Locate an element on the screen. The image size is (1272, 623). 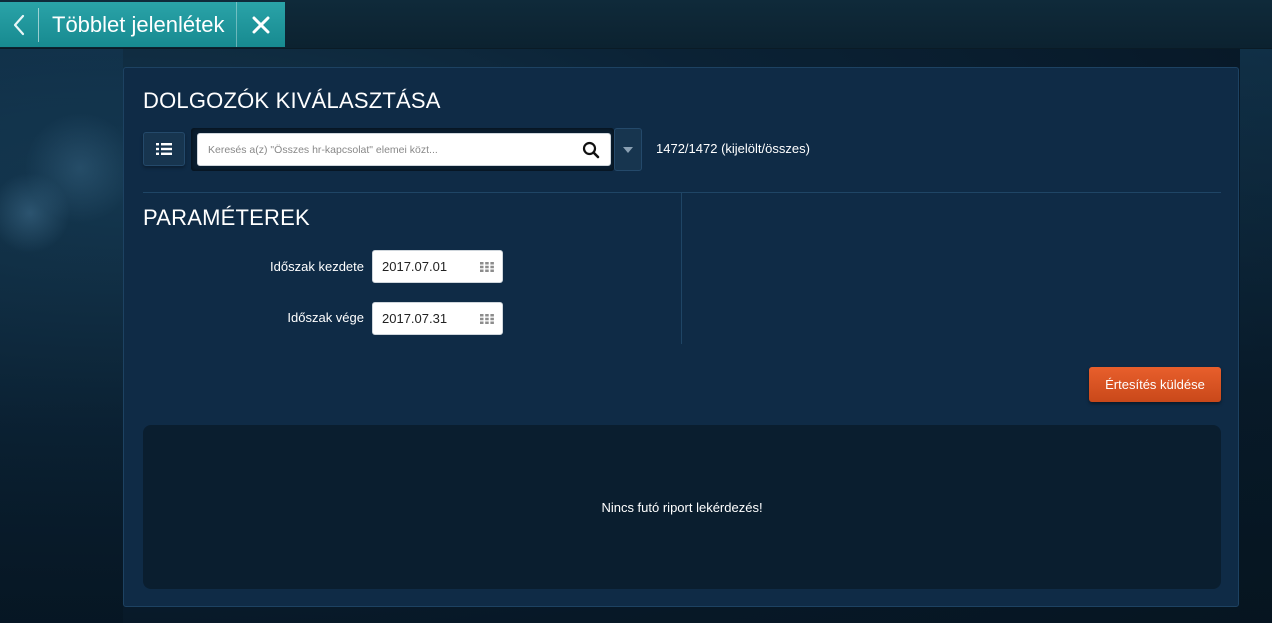
list-icon is located at coordinates (164, 149).